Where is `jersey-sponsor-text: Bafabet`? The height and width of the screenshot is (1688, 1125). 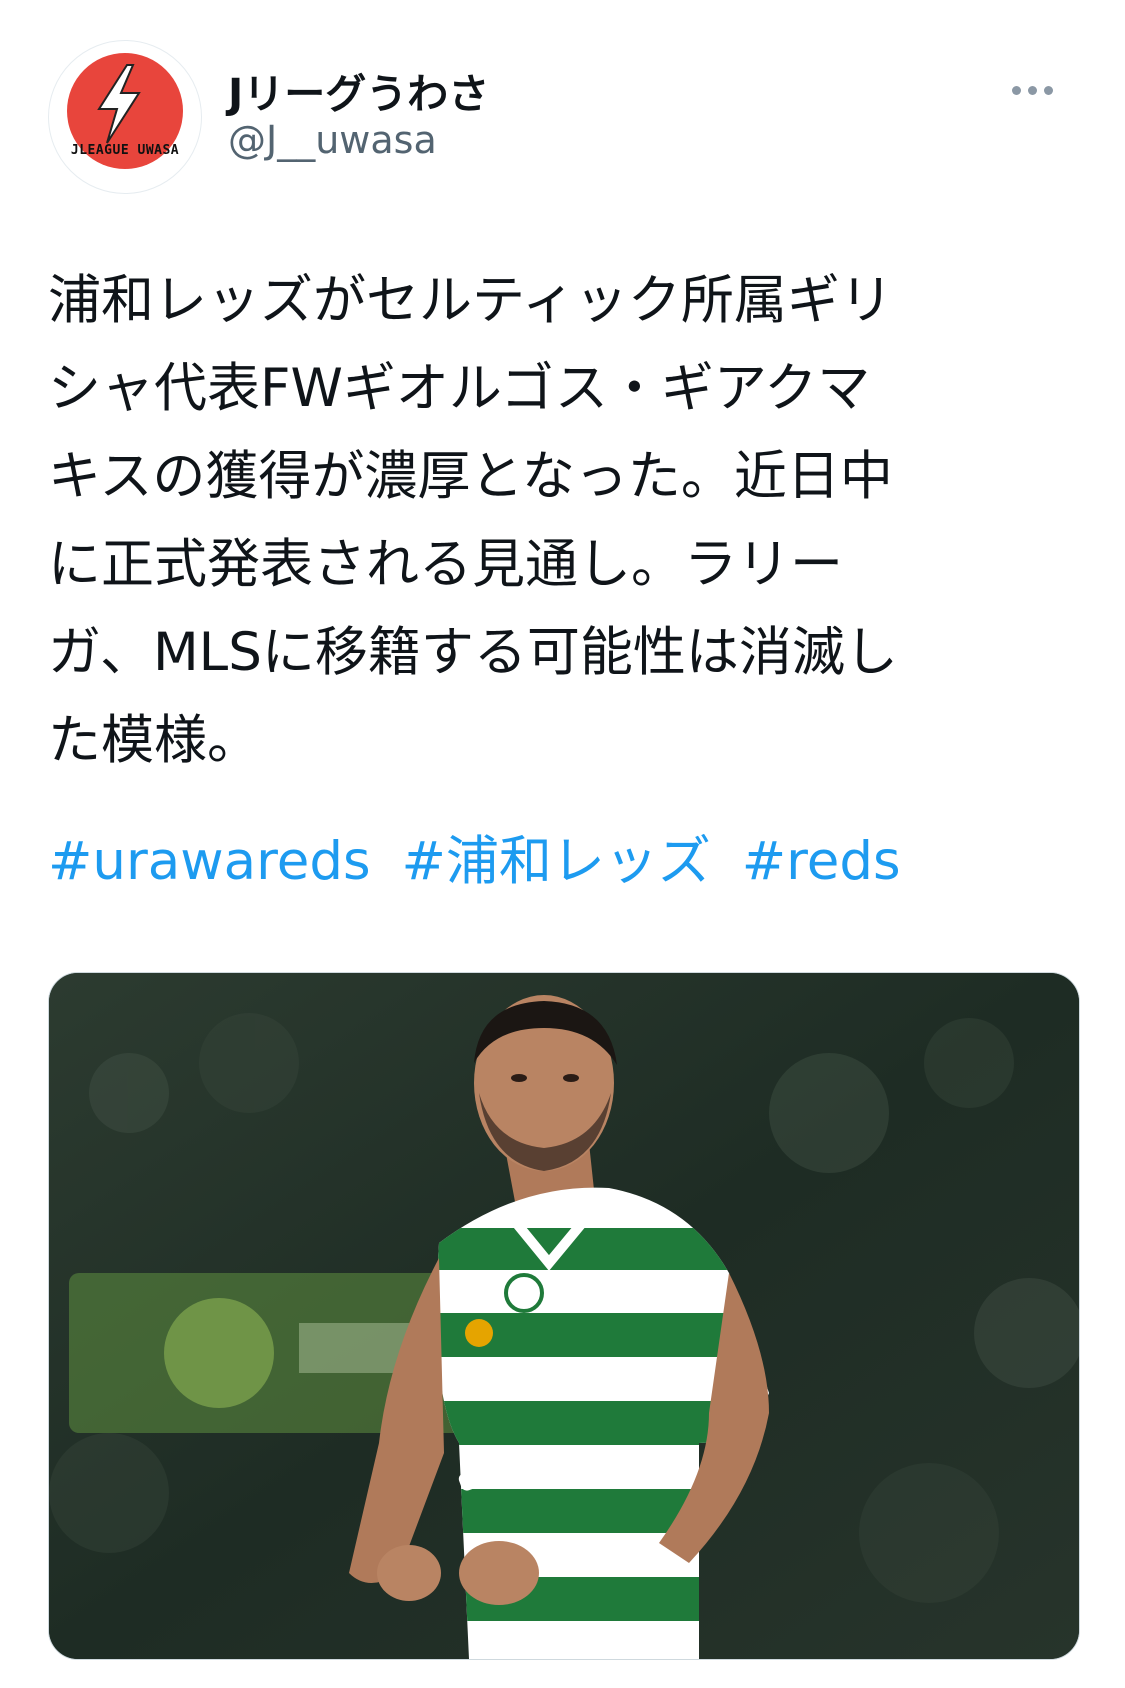
jersey-sponsor-text: Bafabet is located at coordinates (512, 1381).